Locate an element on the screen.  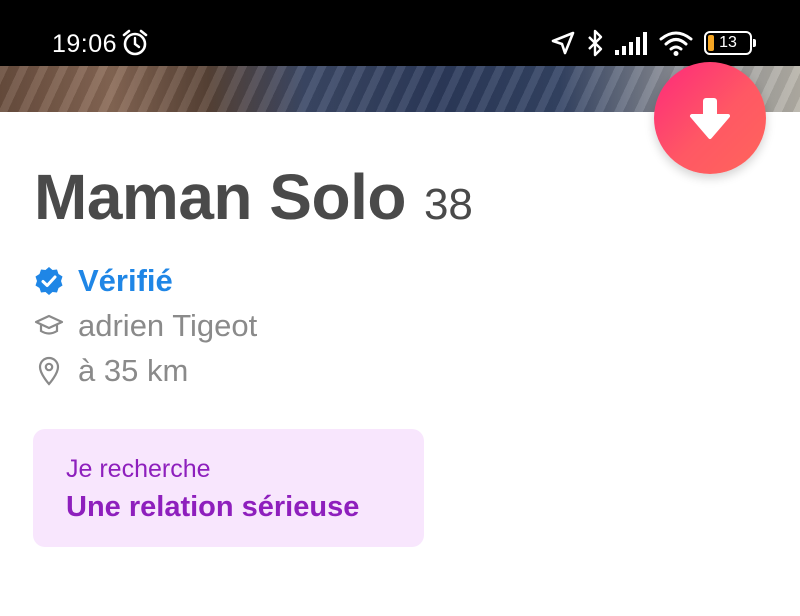
verified-row: Vérifié is located at coordinates (103, 281).